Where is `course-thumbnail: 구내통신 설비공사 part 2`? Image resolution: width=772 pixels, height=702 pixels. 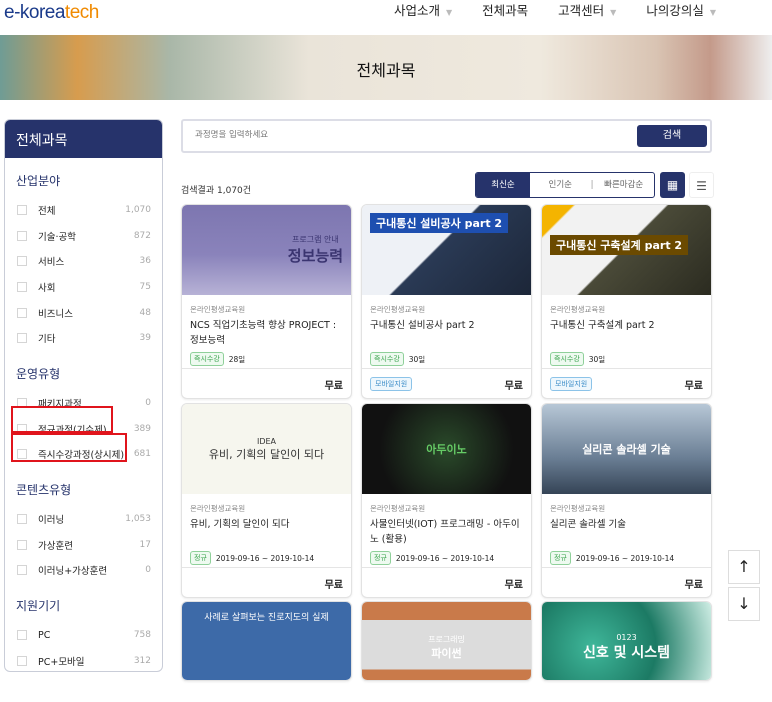
course-thumbnail: 구내통신 설비공사 part 2 is located at coordinates (446, 250).